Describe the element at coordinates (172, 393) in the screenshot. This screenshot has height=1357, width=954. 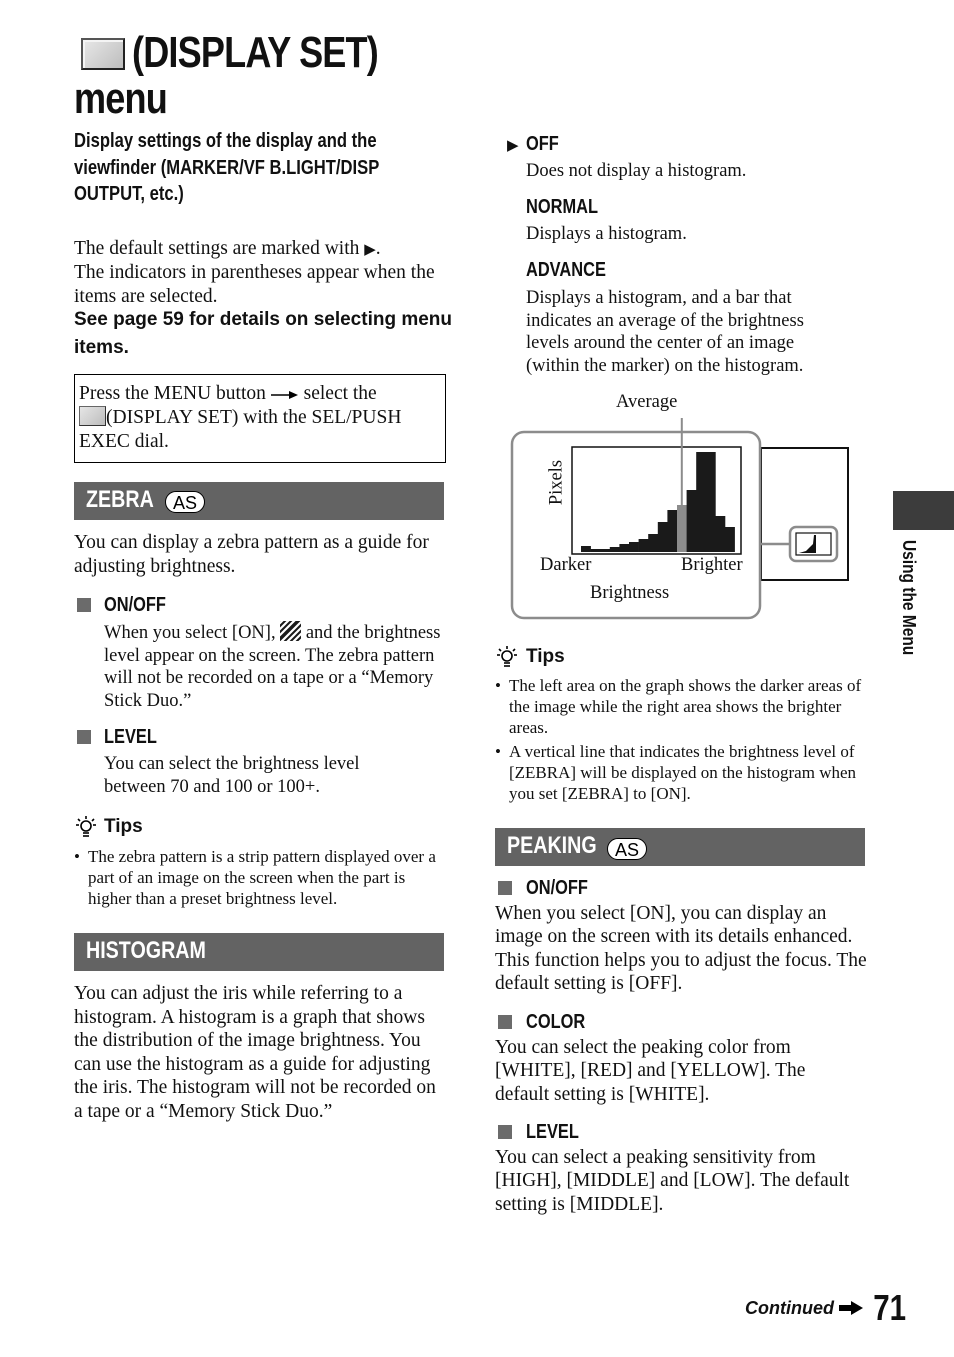
I see `menu-instruction-part1: Press the MENU button` at that location.